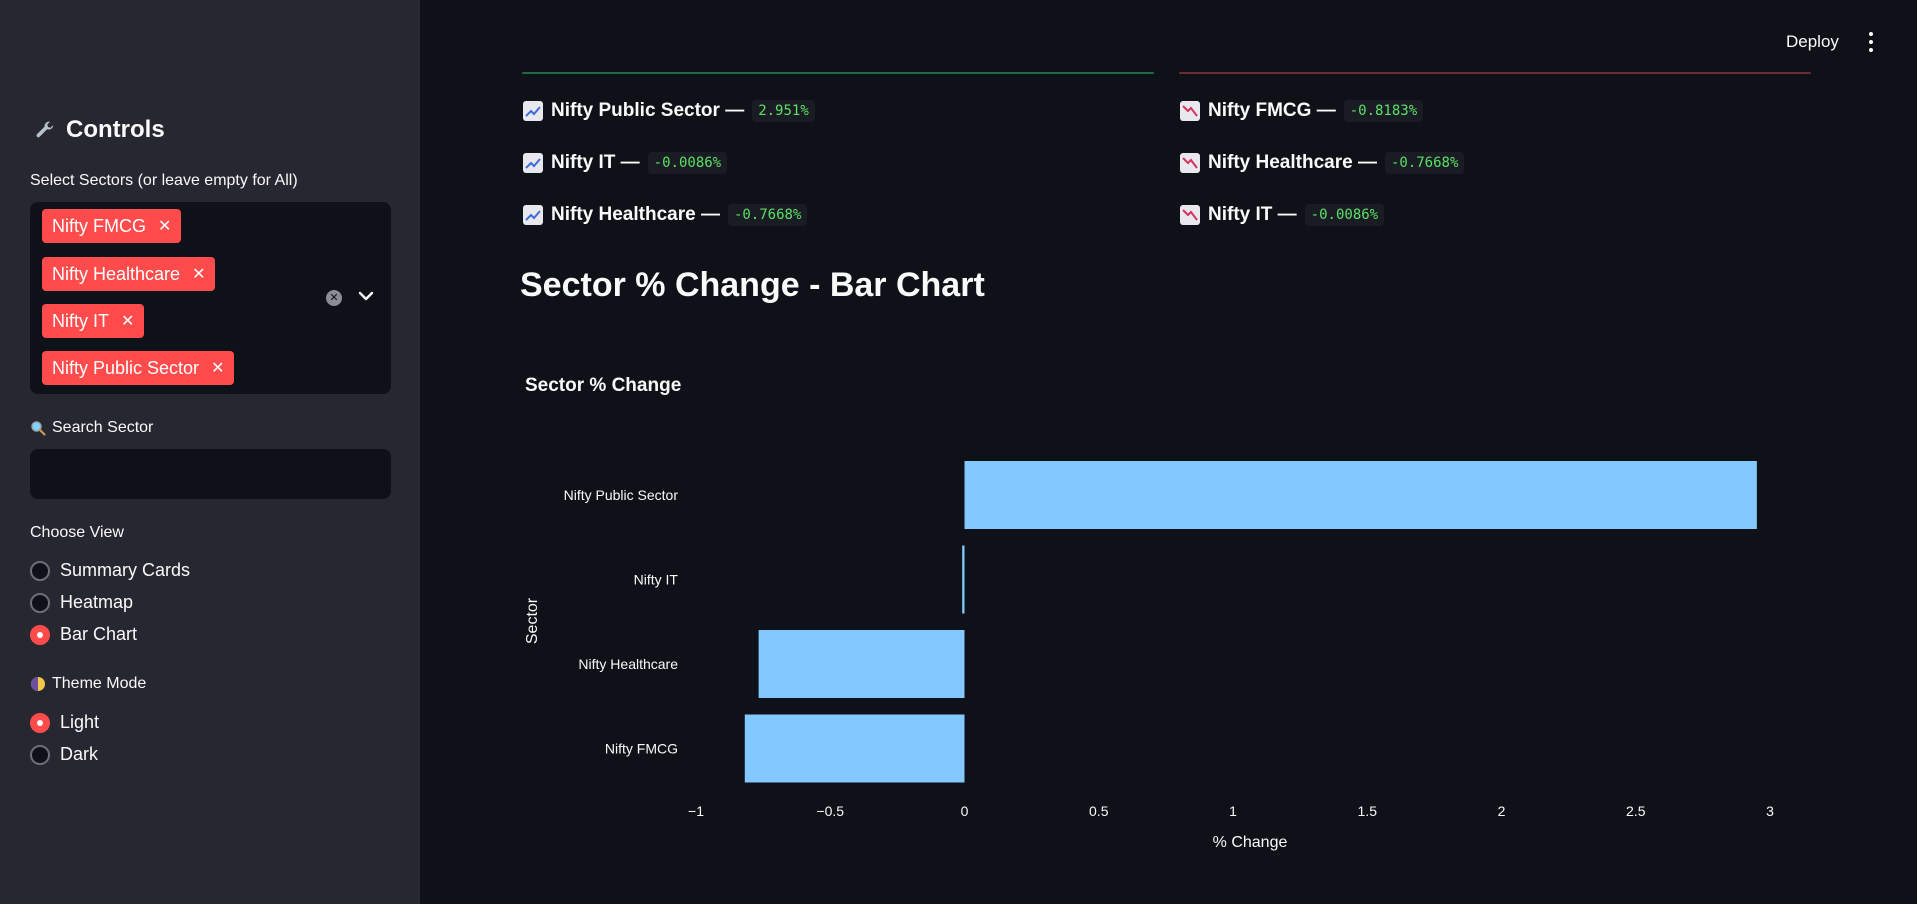 This screenshot has height=904, width=1917. Describe the element at coordinates (1250, 842) in the screenshot. I see `x-axis-label: % Change` at that location.